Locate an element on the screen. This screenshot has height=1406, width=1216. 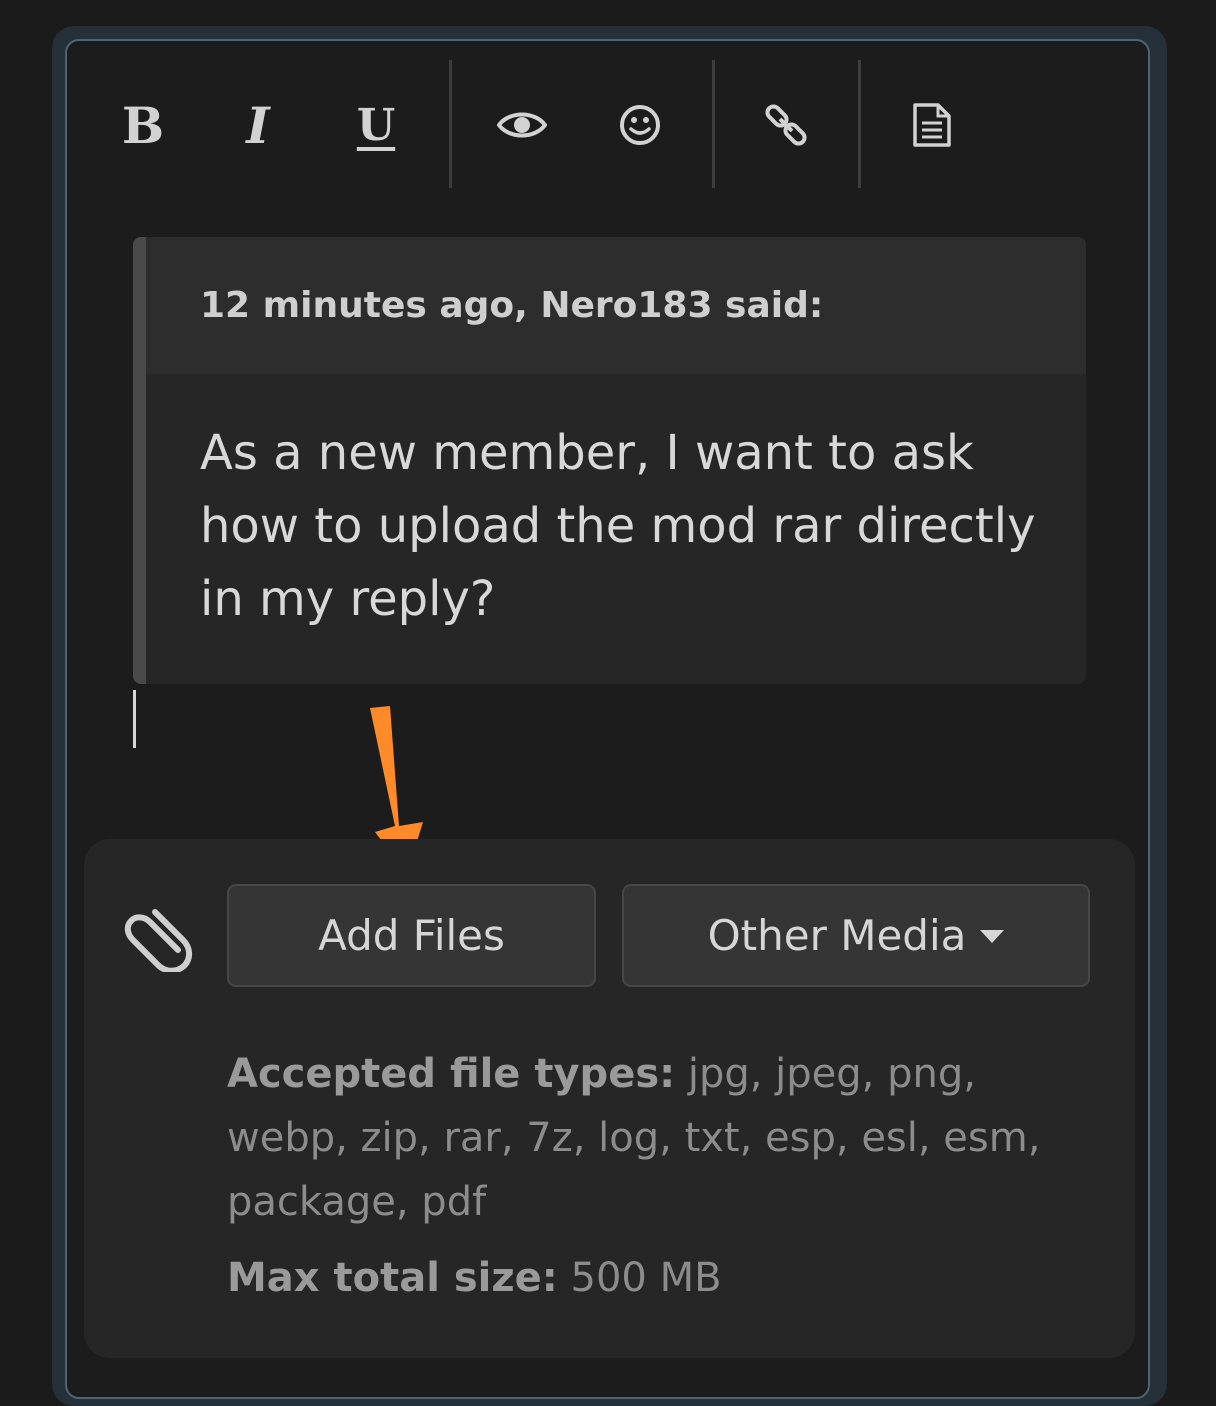
smiley-icon is located at coordinates (640, 125).